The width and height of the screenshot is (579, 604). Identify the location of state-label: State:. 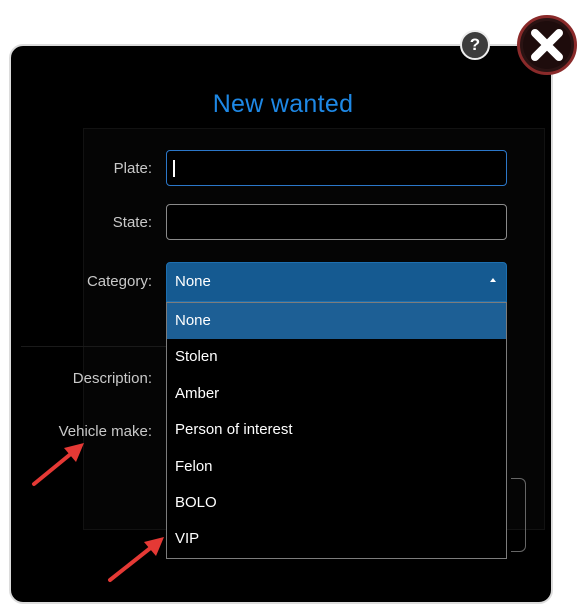
(132, 222).